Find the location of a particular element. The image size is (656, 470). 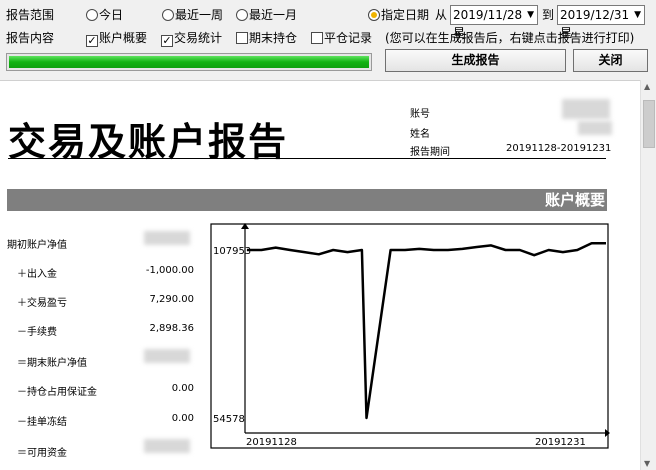

redacted-name is located at coordinates (595, 128).